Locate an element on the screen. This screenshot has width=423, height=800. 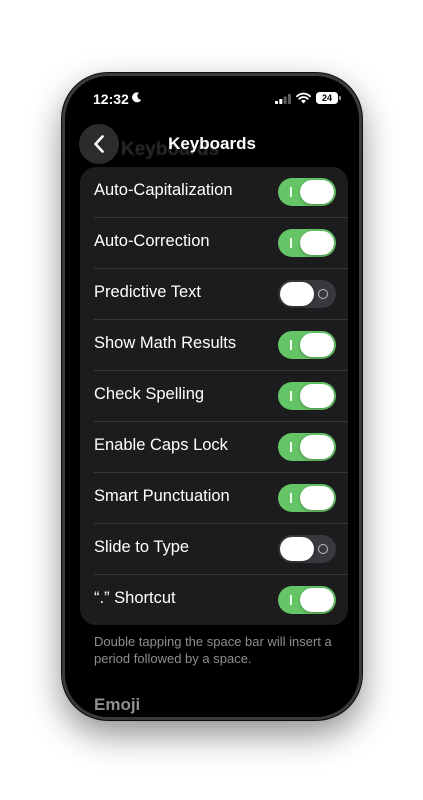
page-title: Keyboards is located at coordinates (212, 143).